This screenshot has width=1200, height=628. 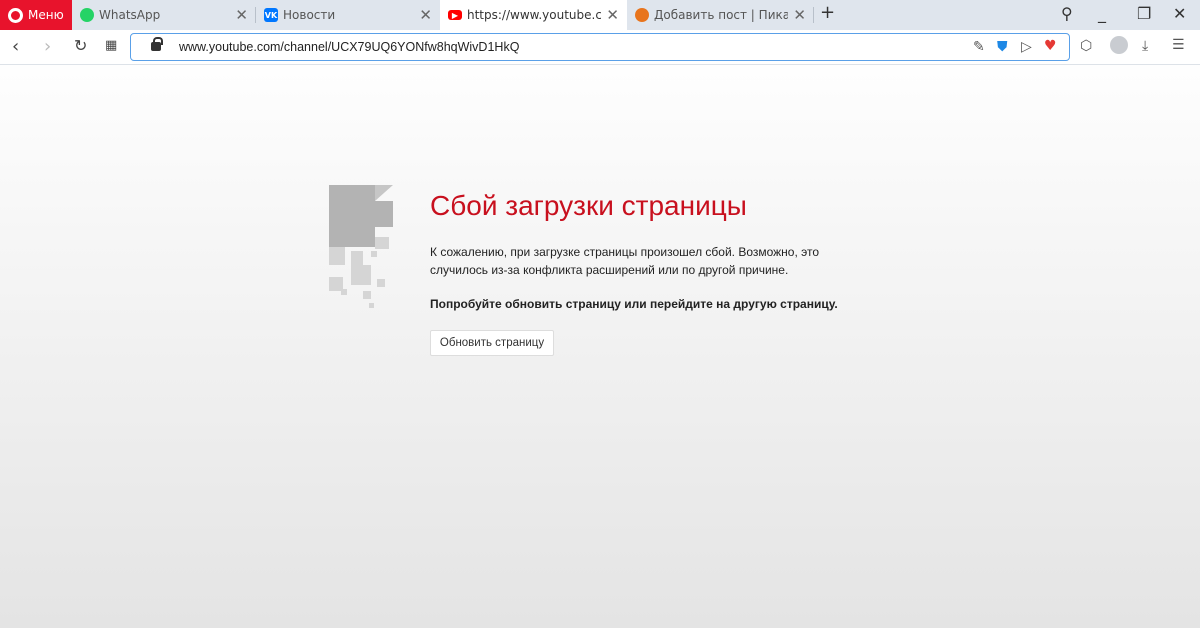 What do you see at coordinates (87, 15) in the screenshot?
I see `whatsapp-icon` at bounding box center [87, 15].